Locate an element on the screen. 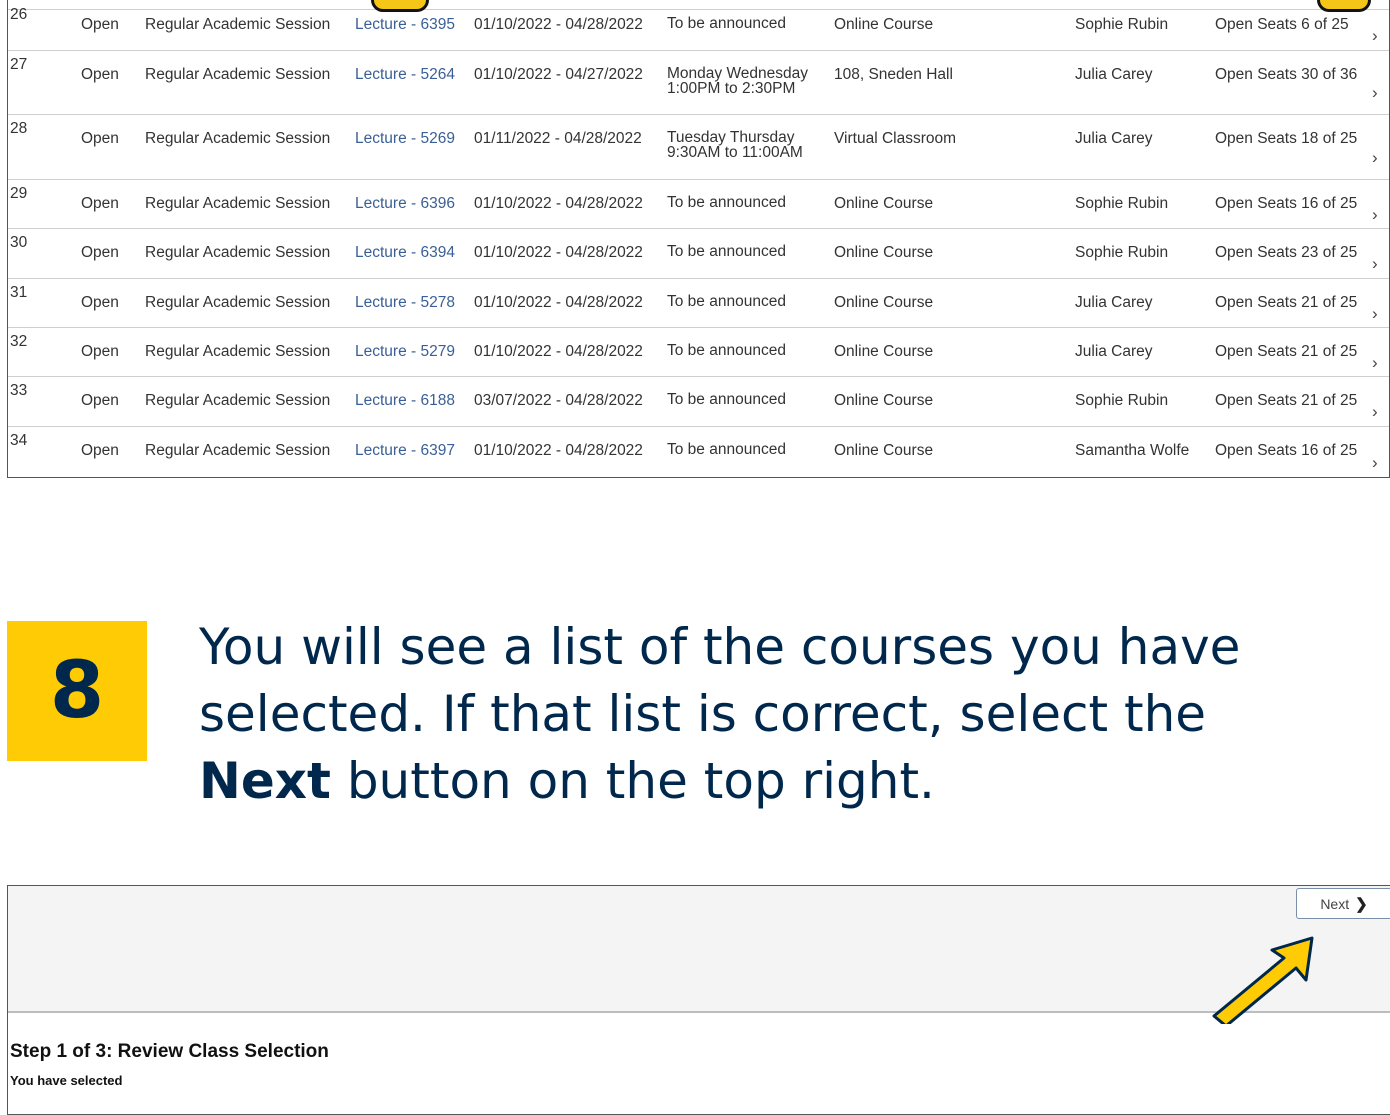  class-section-link: Lecture - 6396 is located at coordinates (405, 203).